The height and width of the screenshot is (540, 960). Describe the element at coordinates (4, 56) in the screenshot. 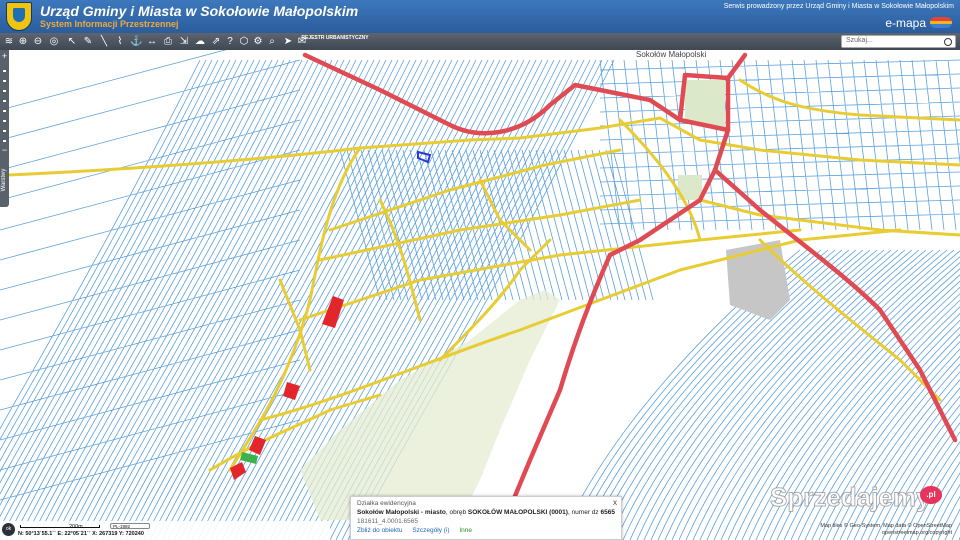

I see `zoom-plus-icon: +` at that location.